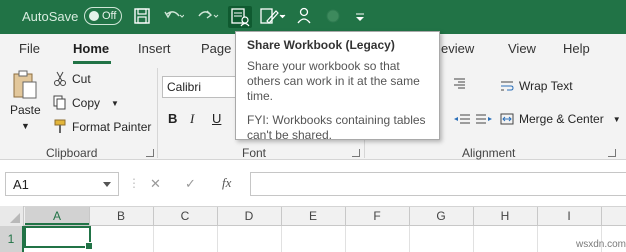 This screenshot has height=252, width=626. What do you see at coordinates (60, 126) in the screenshot?
I see `paintbrush-icon` at bounding box center [60, 126].